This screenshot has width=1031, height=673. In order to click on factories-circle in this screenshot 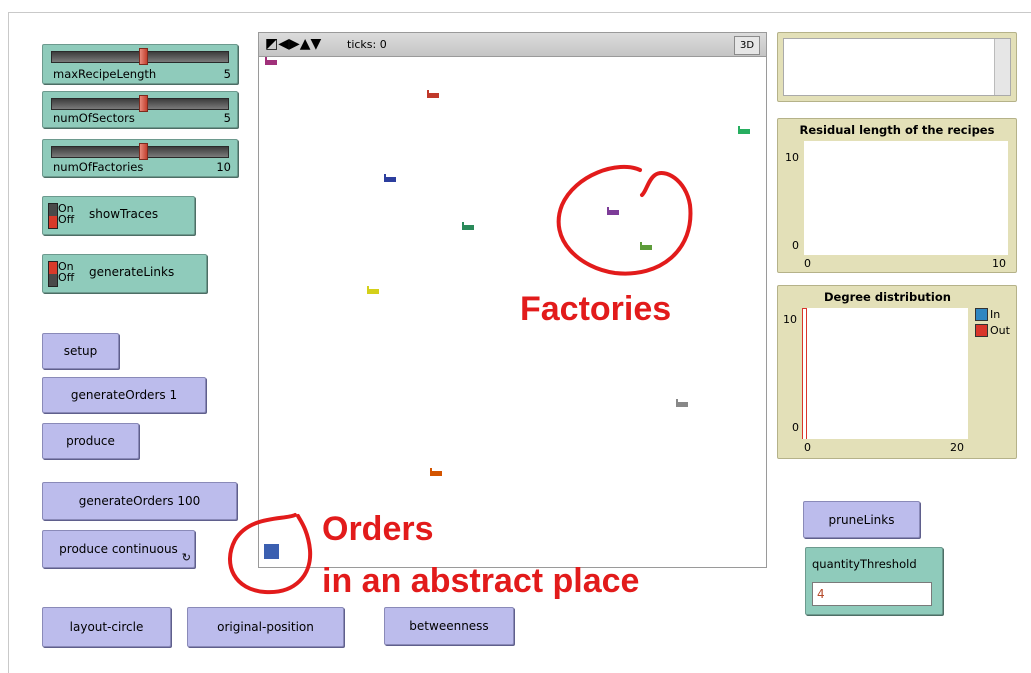, I will do `click(624, 220)`.